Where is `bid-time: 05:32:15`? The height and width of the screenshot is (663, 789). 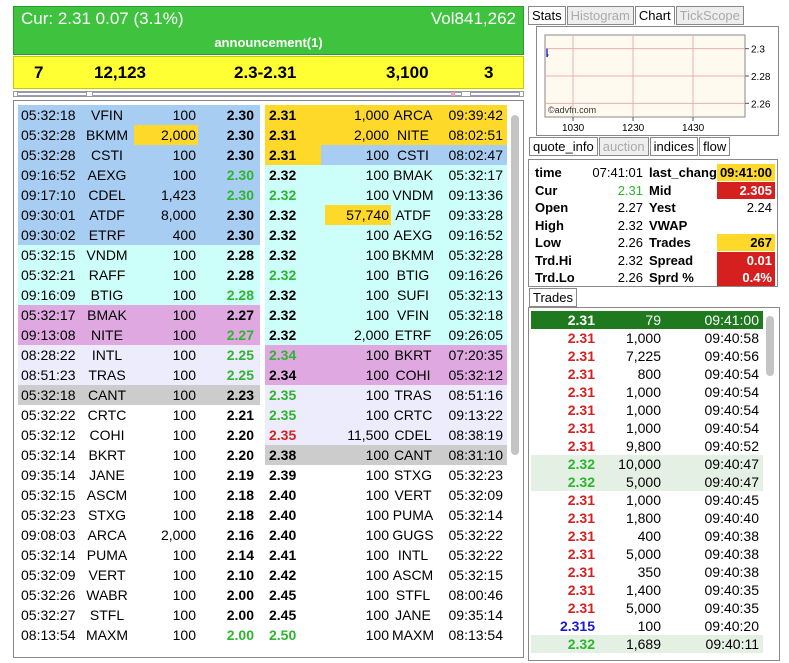 bid-time: 05:32:15 is located at coordinates (48, 255).